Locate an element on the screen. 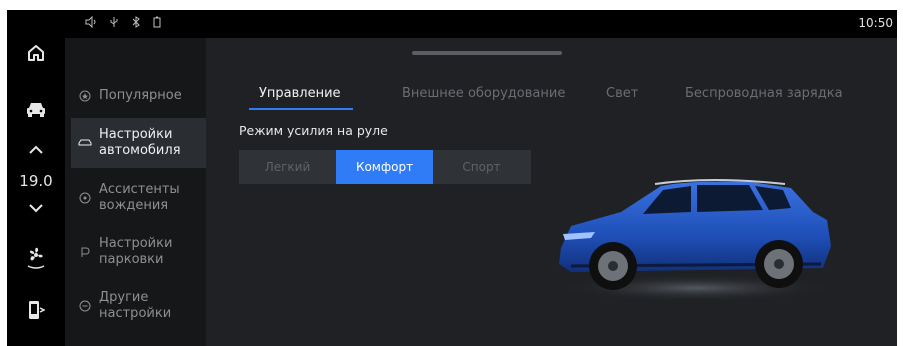 This screenshot has height=346, width=903. tab-wireless-charging: Беспроводная зарядка is located at coordinates (764, 93).